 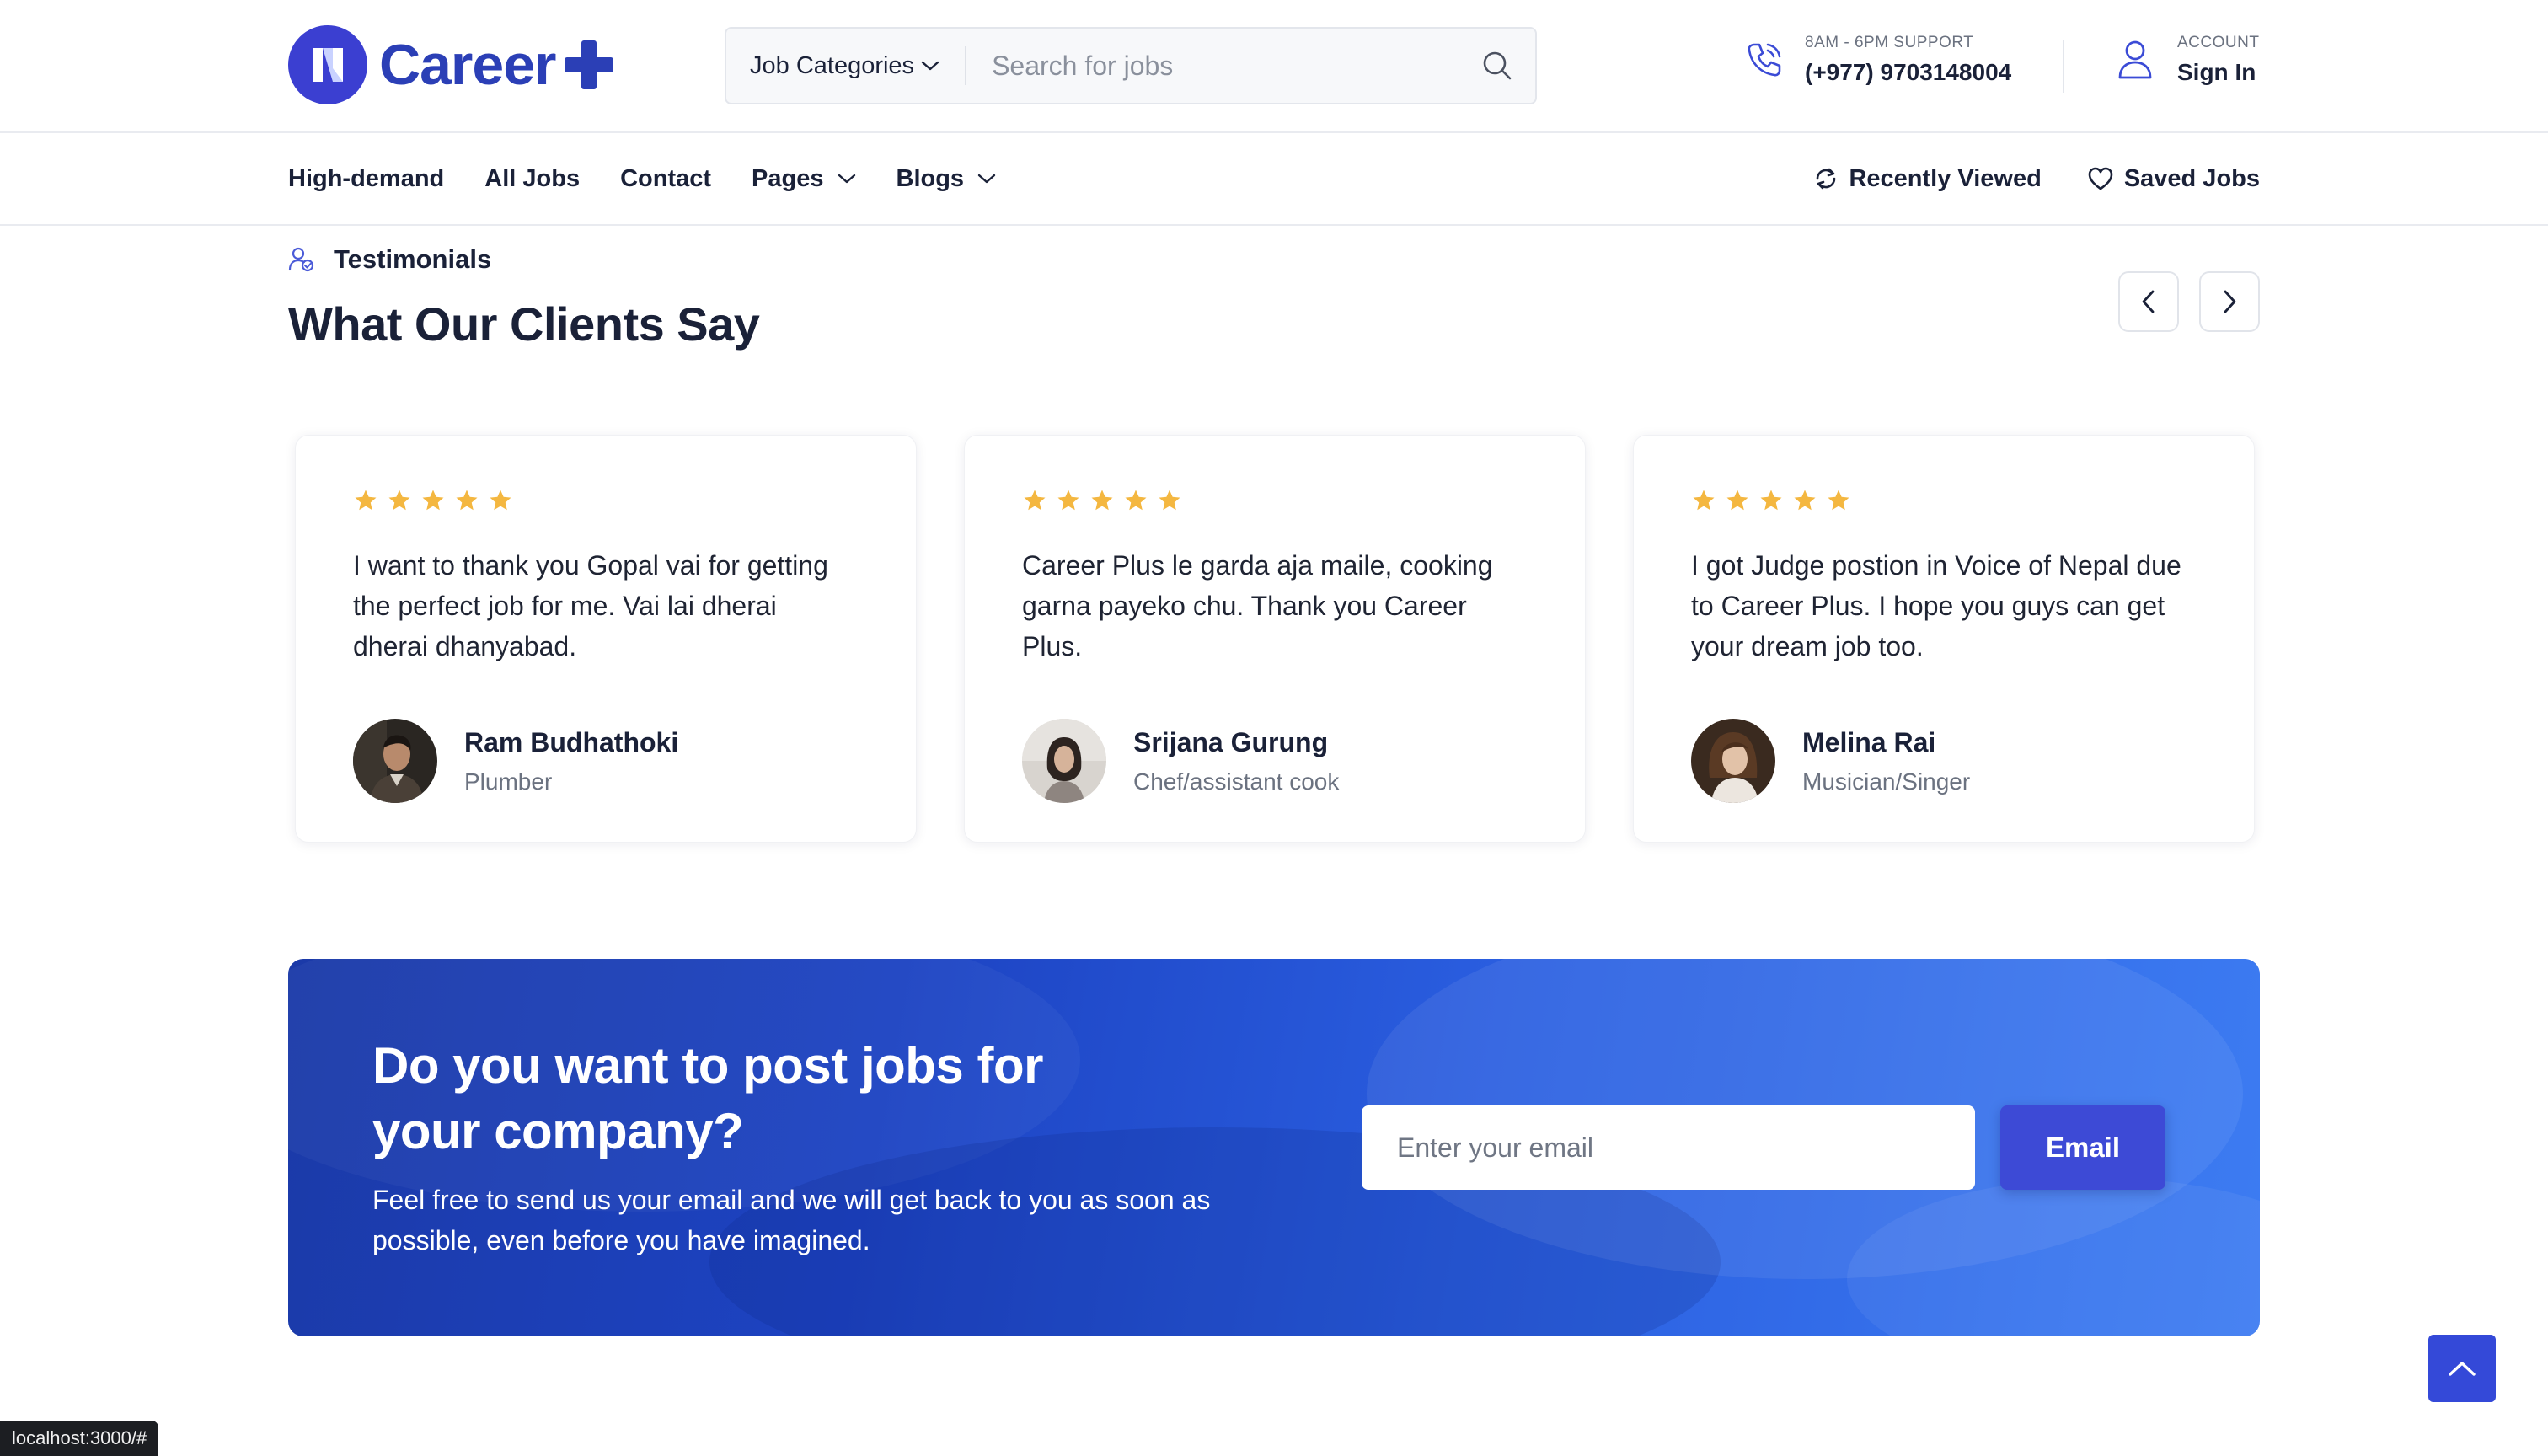 What do you see at coordinates (524, 324) in the screenshot?
I see `section-title: What Our Clients Say` at bounding box center [524, 324].